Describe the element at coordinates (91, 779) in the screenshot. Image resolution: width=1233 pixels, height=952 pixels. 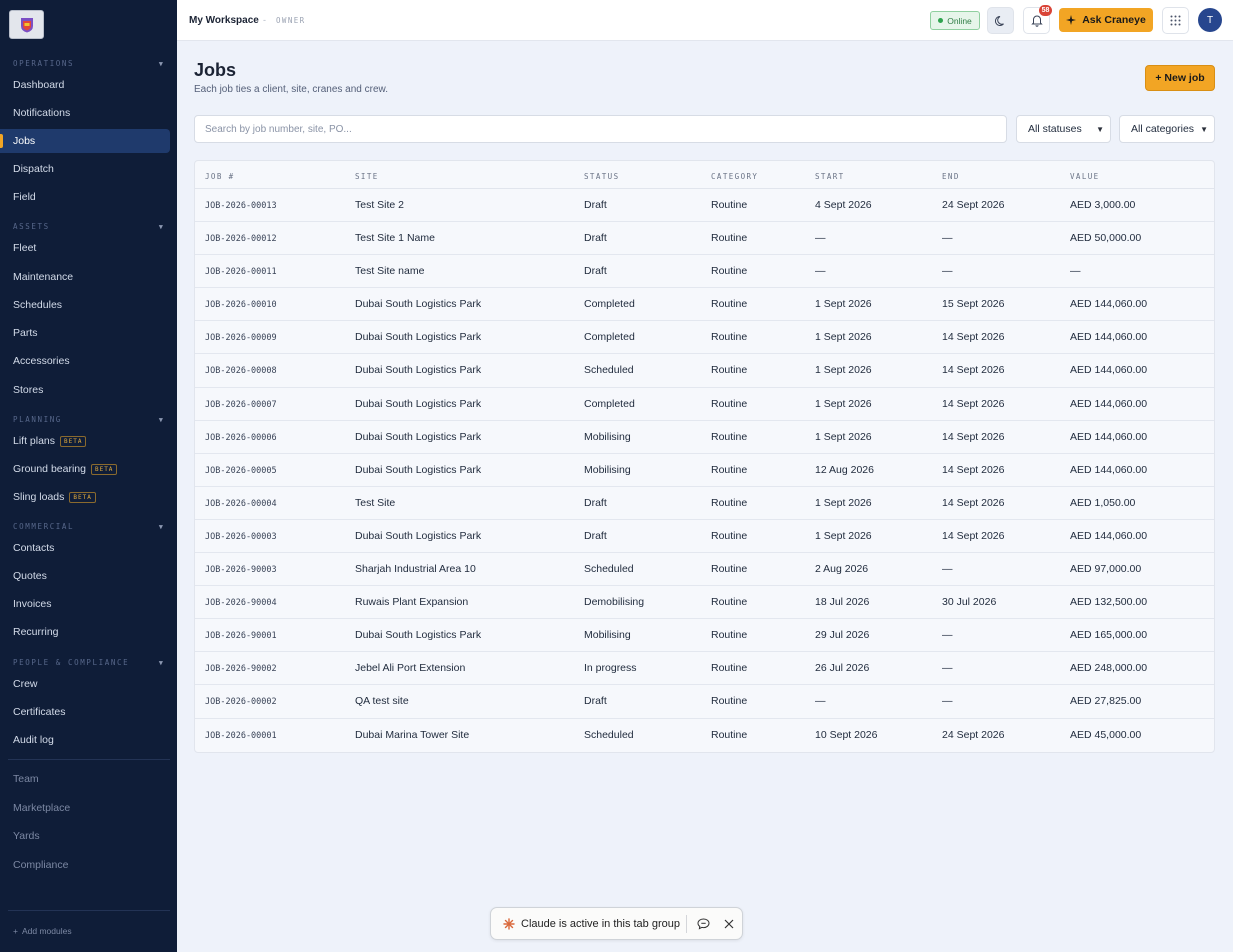
I see `sidebar-item-team: Team` at that location.